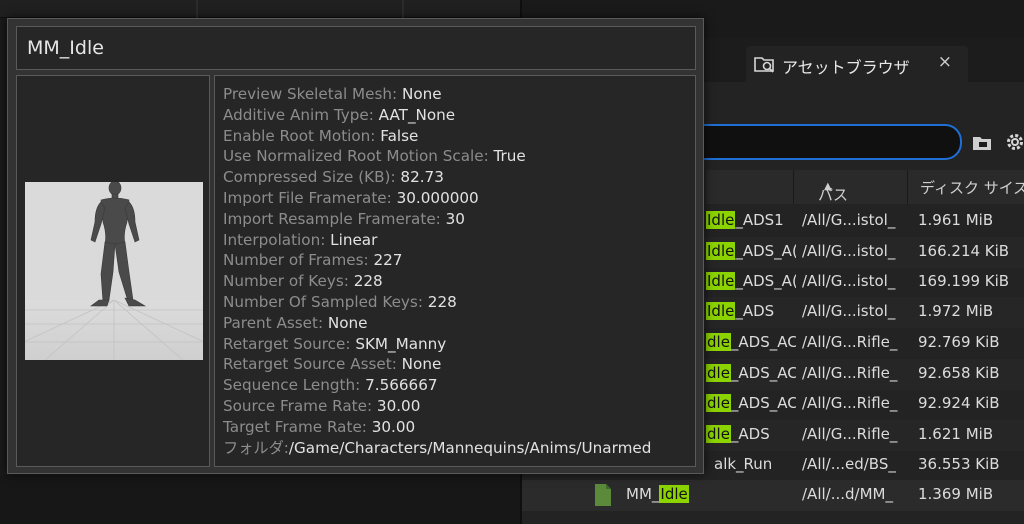 This screenshot has height=524, width=1024. What do you see at coordinates (849, 464) in the screenshot?
I see `asset-path: /All/...ed/BS_` at bounding box center [849, 464].